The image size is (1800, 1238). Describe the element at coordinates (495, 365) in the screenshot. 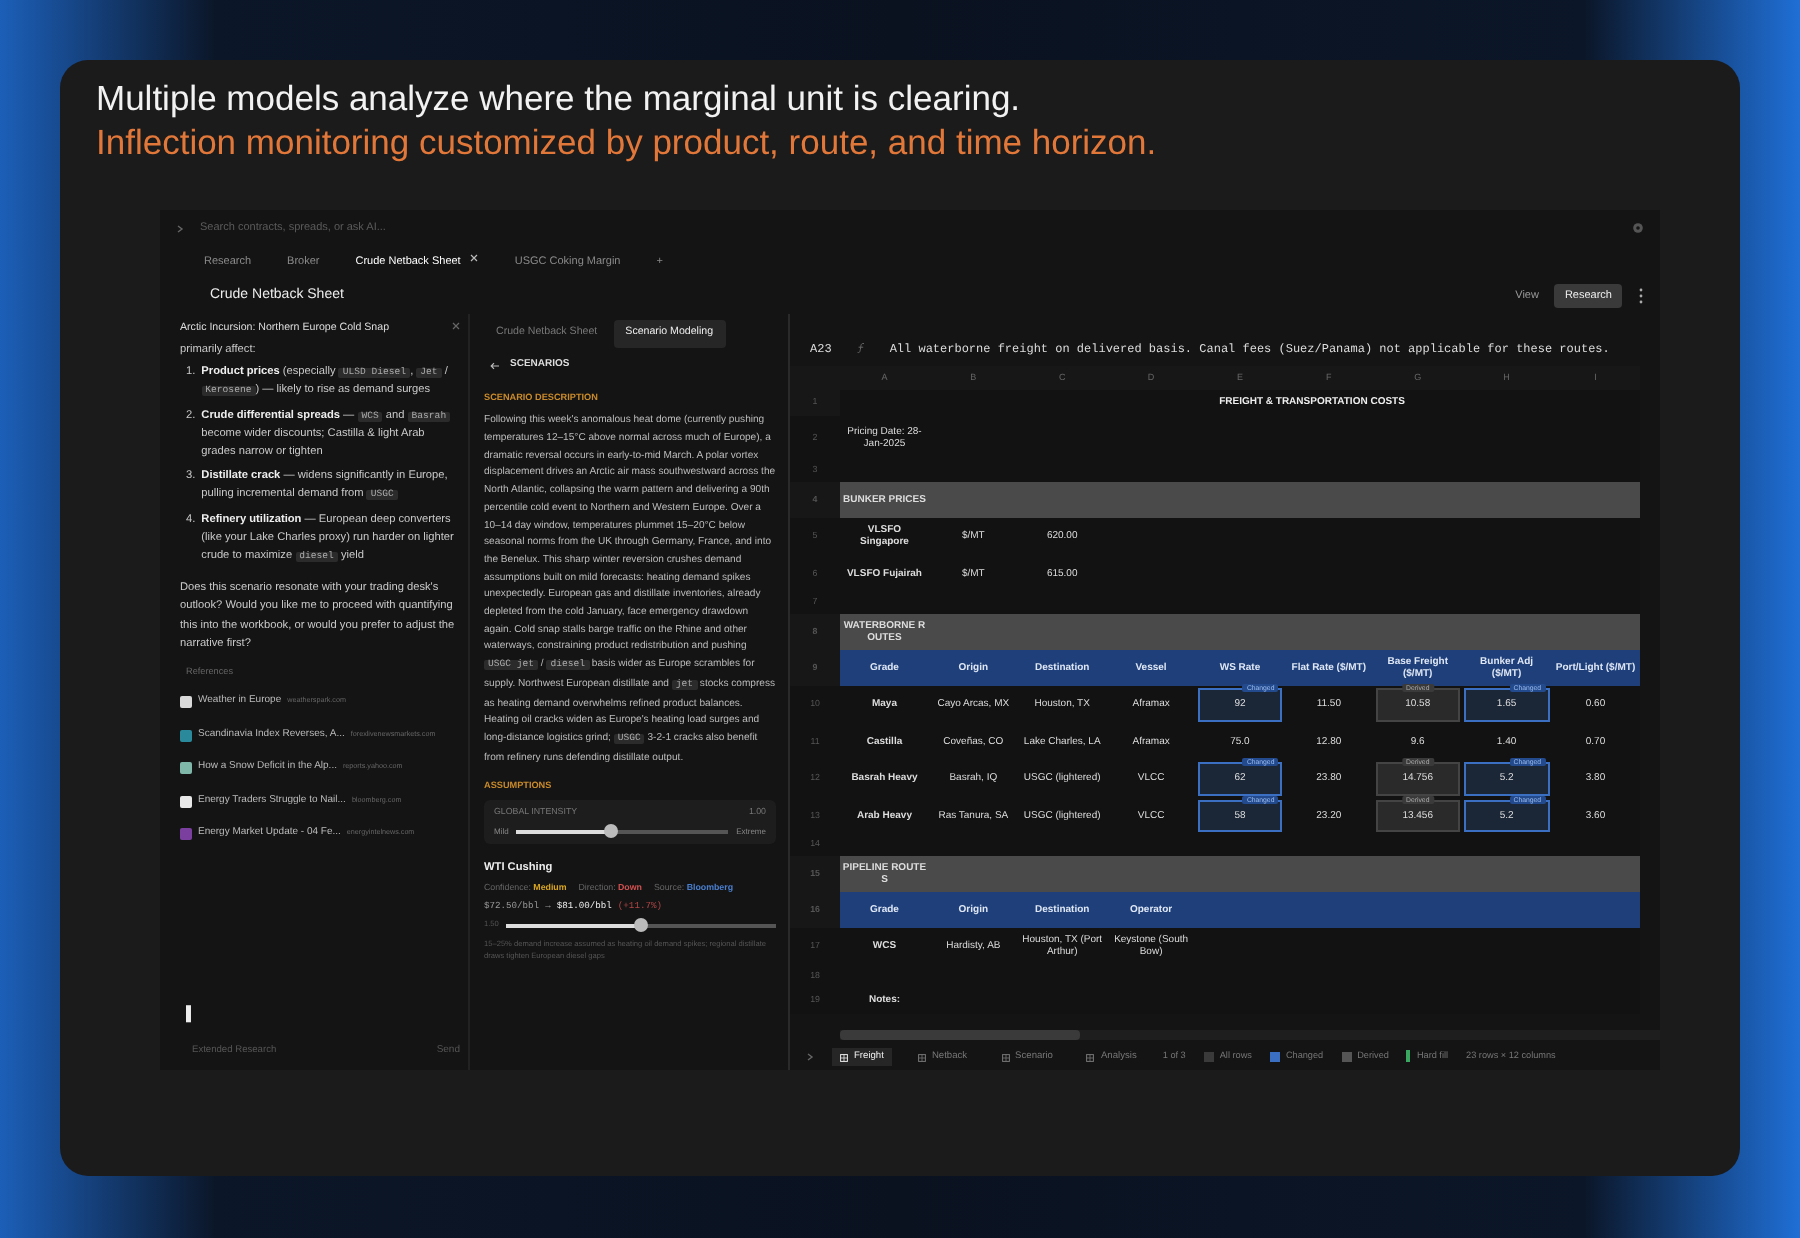

I see `back-arrow-icon` at that location.